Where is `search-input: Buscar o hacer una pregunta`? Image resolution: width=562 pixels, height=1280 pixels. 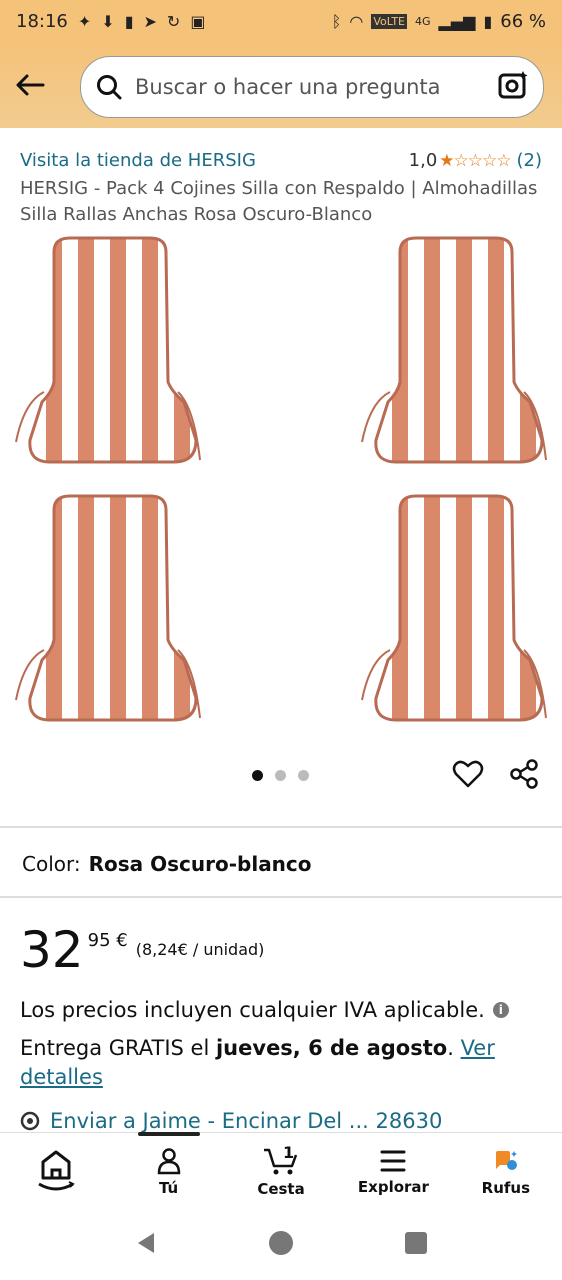
search-input: Buscar o hacer una pregunta is located at coordinates (312, 87).